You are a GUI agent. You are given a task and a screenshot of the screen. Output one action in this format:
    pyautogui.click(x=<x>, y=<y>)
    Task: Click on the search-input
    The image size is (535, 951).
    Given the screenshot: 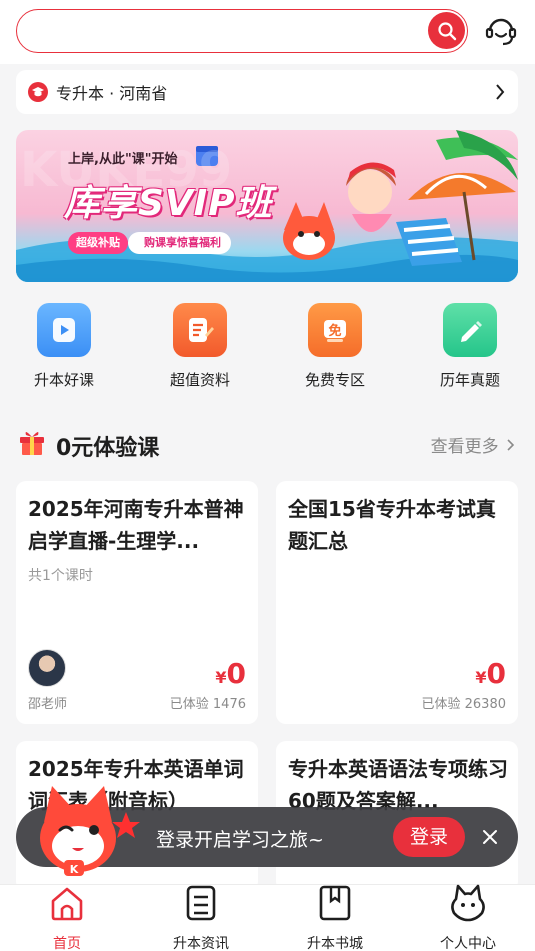 What is the action you would take?
    pyautogui.click(x=223, y=31)
    